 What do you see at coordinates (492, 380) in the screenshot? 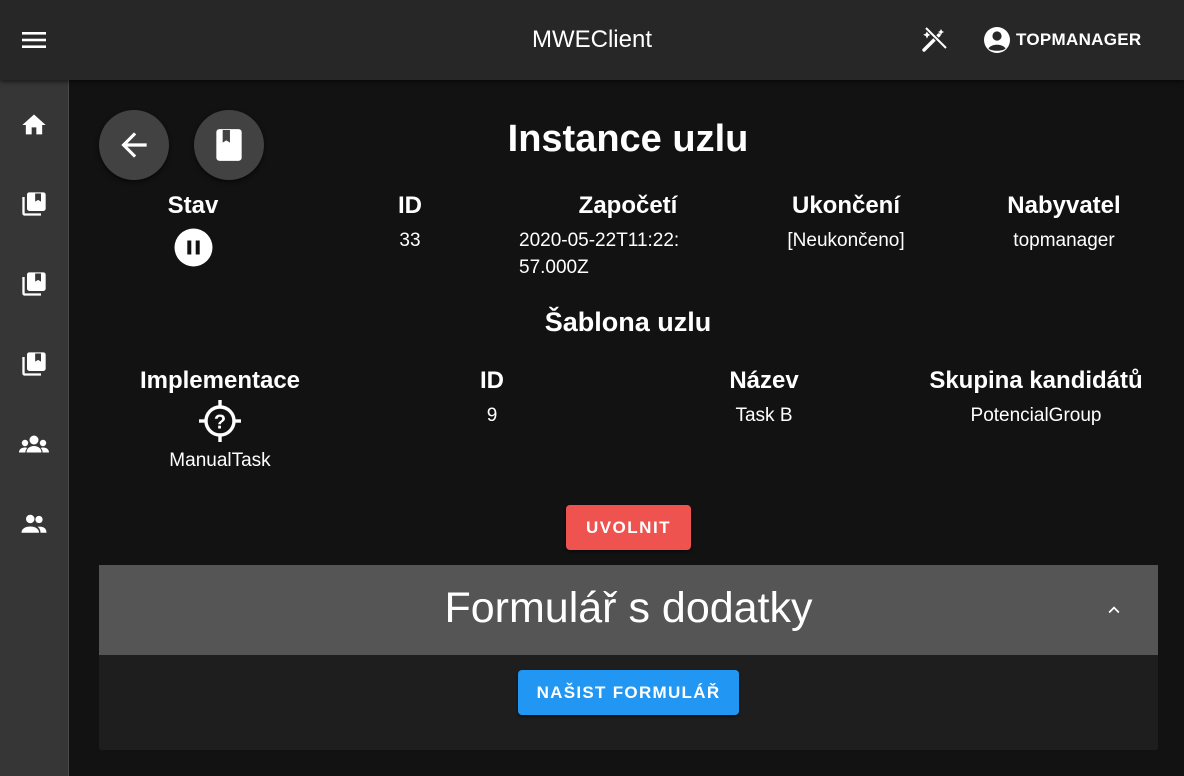
I see `template-id-header: ID` at bounding box center [492, 380].